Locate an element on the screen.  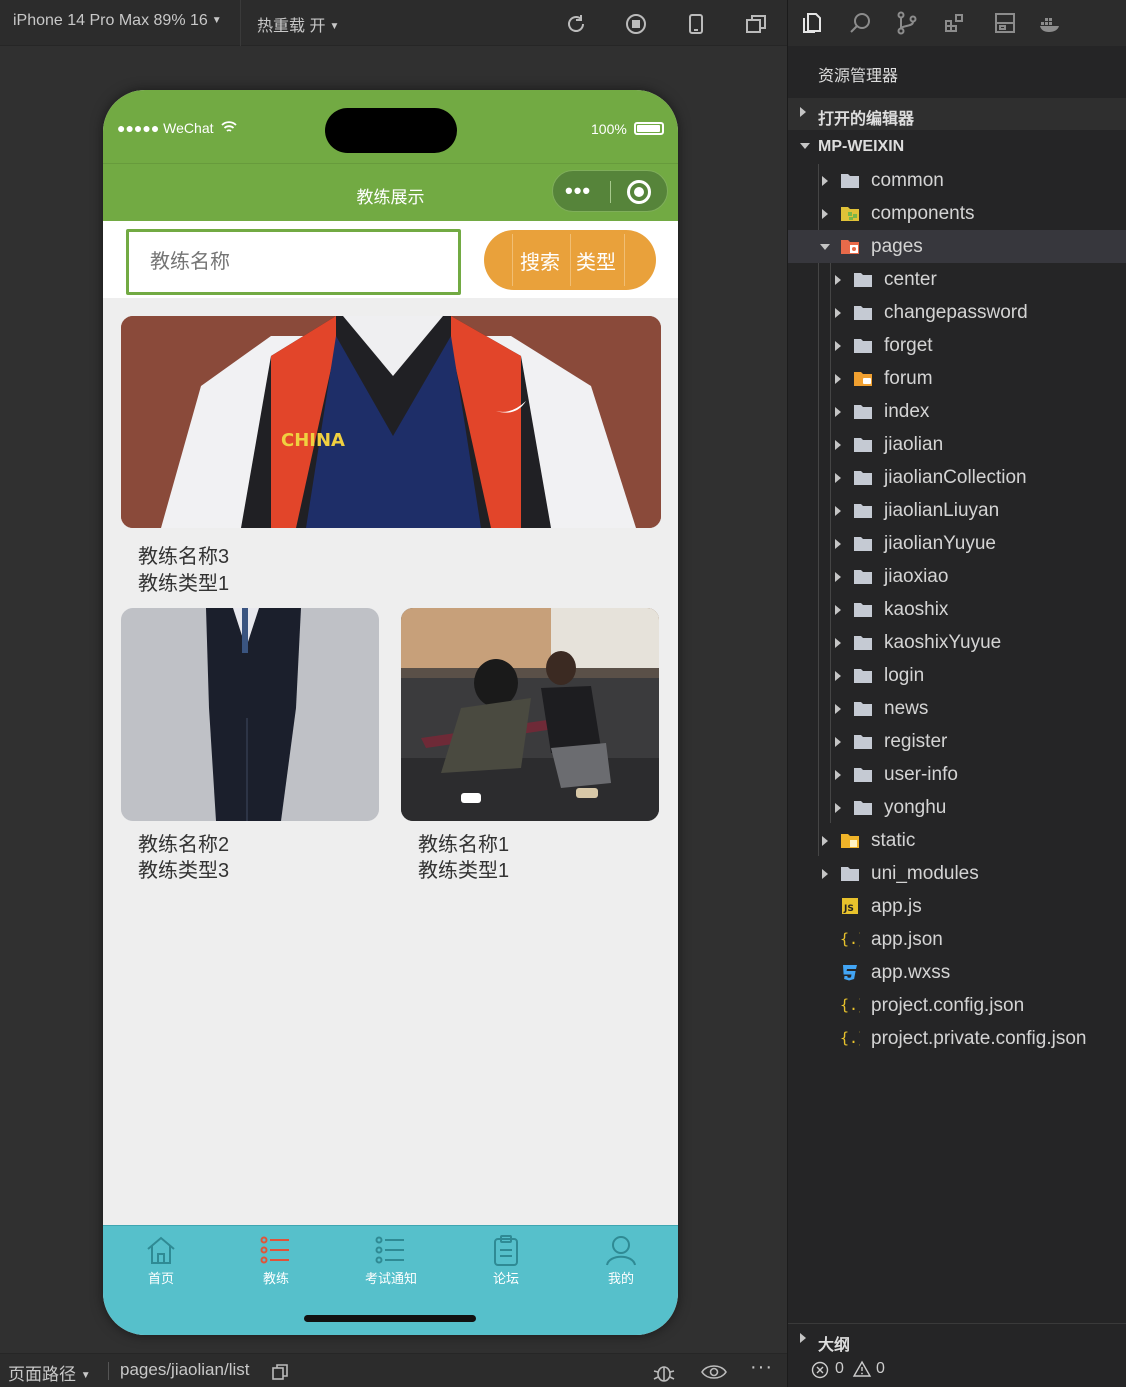
tree-item-jiaoliancollection: jiaolianCollection is located at coordinates (957, 477).